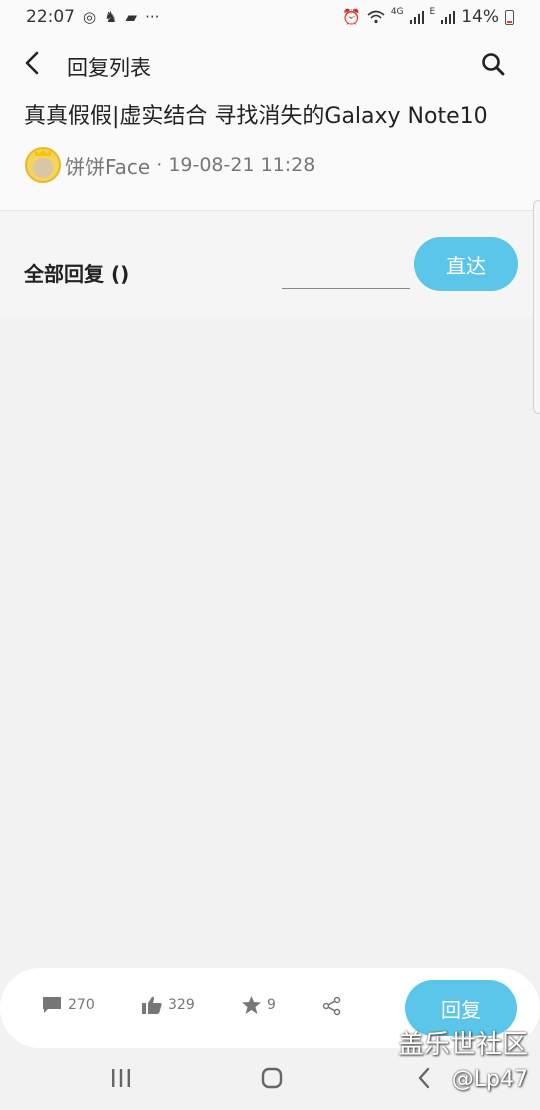 The height and width of the screenshot is (1110, 540). What do you see at coordinates (109, 68) in the screenshot?
I see `page-title: 回复列表` at bounding box center [109, 68].